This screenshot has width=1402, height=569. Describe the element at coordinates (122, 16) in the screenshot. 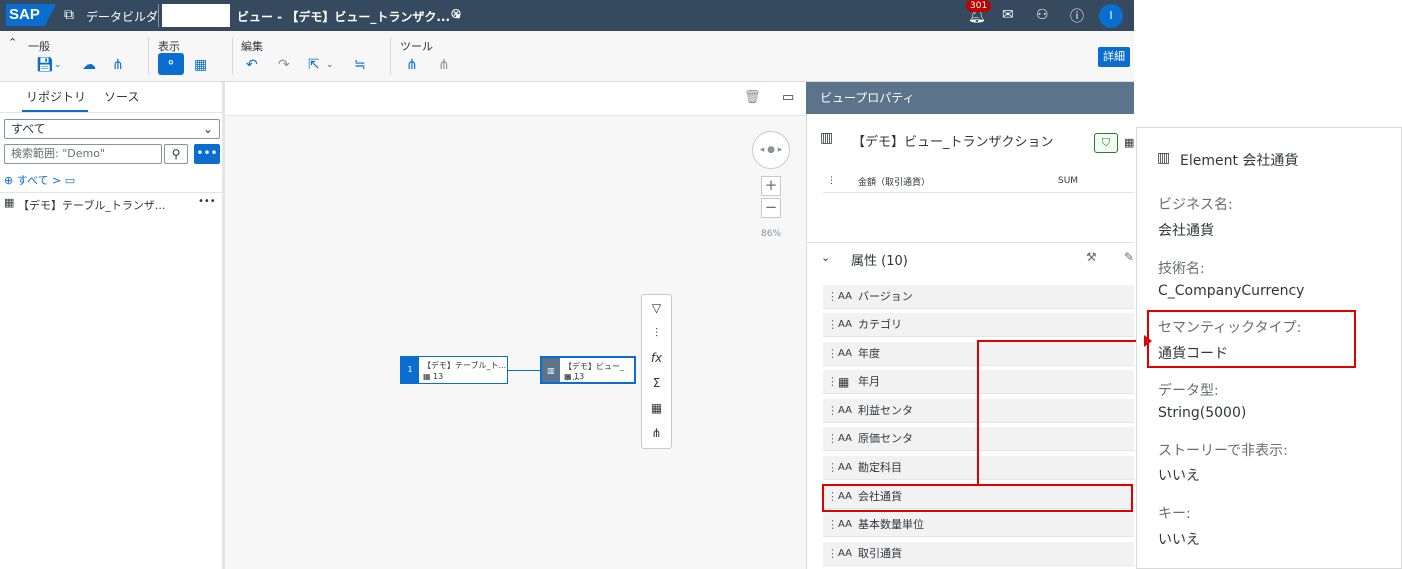

I see `app-name: データビルダ` at that location.